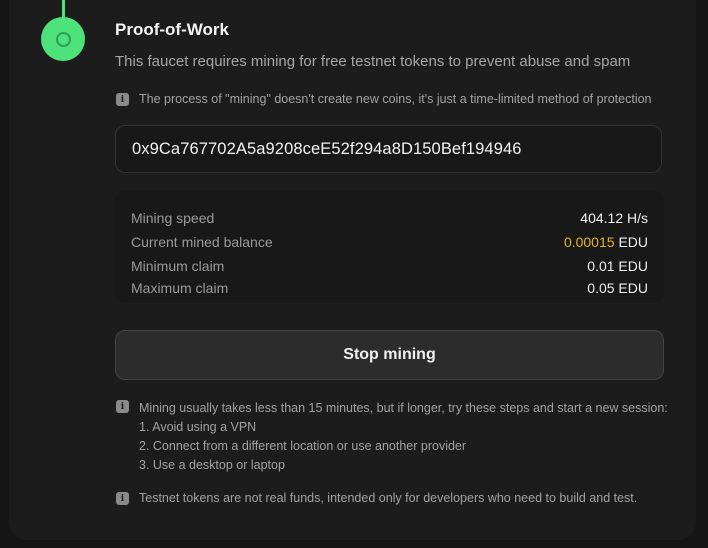 The image size is (708, 548). Describe the element at coordinates (389, 288) in the screenshot. I see `stat-row-max-claim: Maximum claim 0.05 EDU` at that location.